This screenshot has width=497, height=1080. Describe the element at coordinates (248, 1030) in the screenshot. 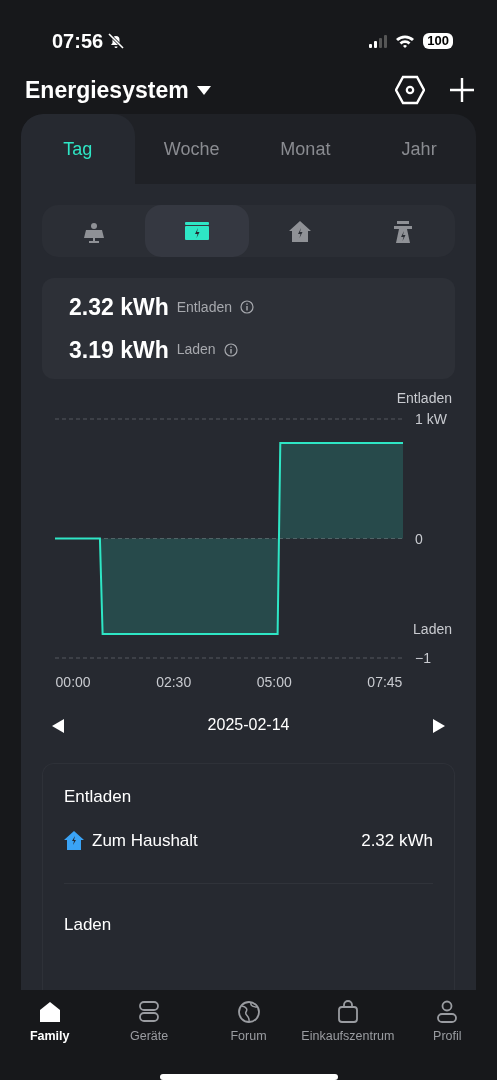

I see `nav-tab: Forum` at that location.